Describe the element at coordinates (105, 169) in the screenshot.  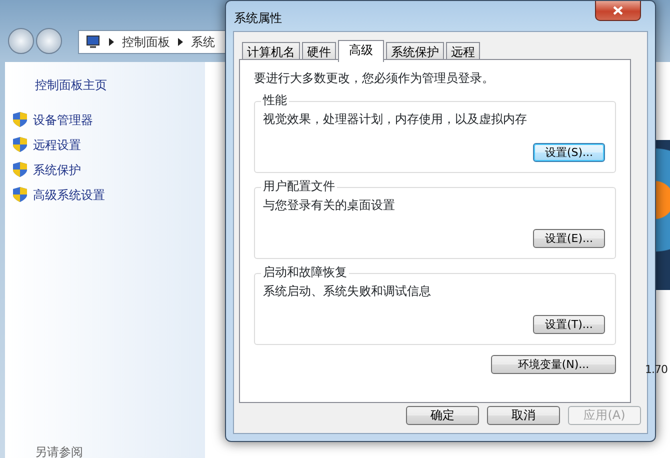
I see `sidebar-link: 系统保护` at that location.